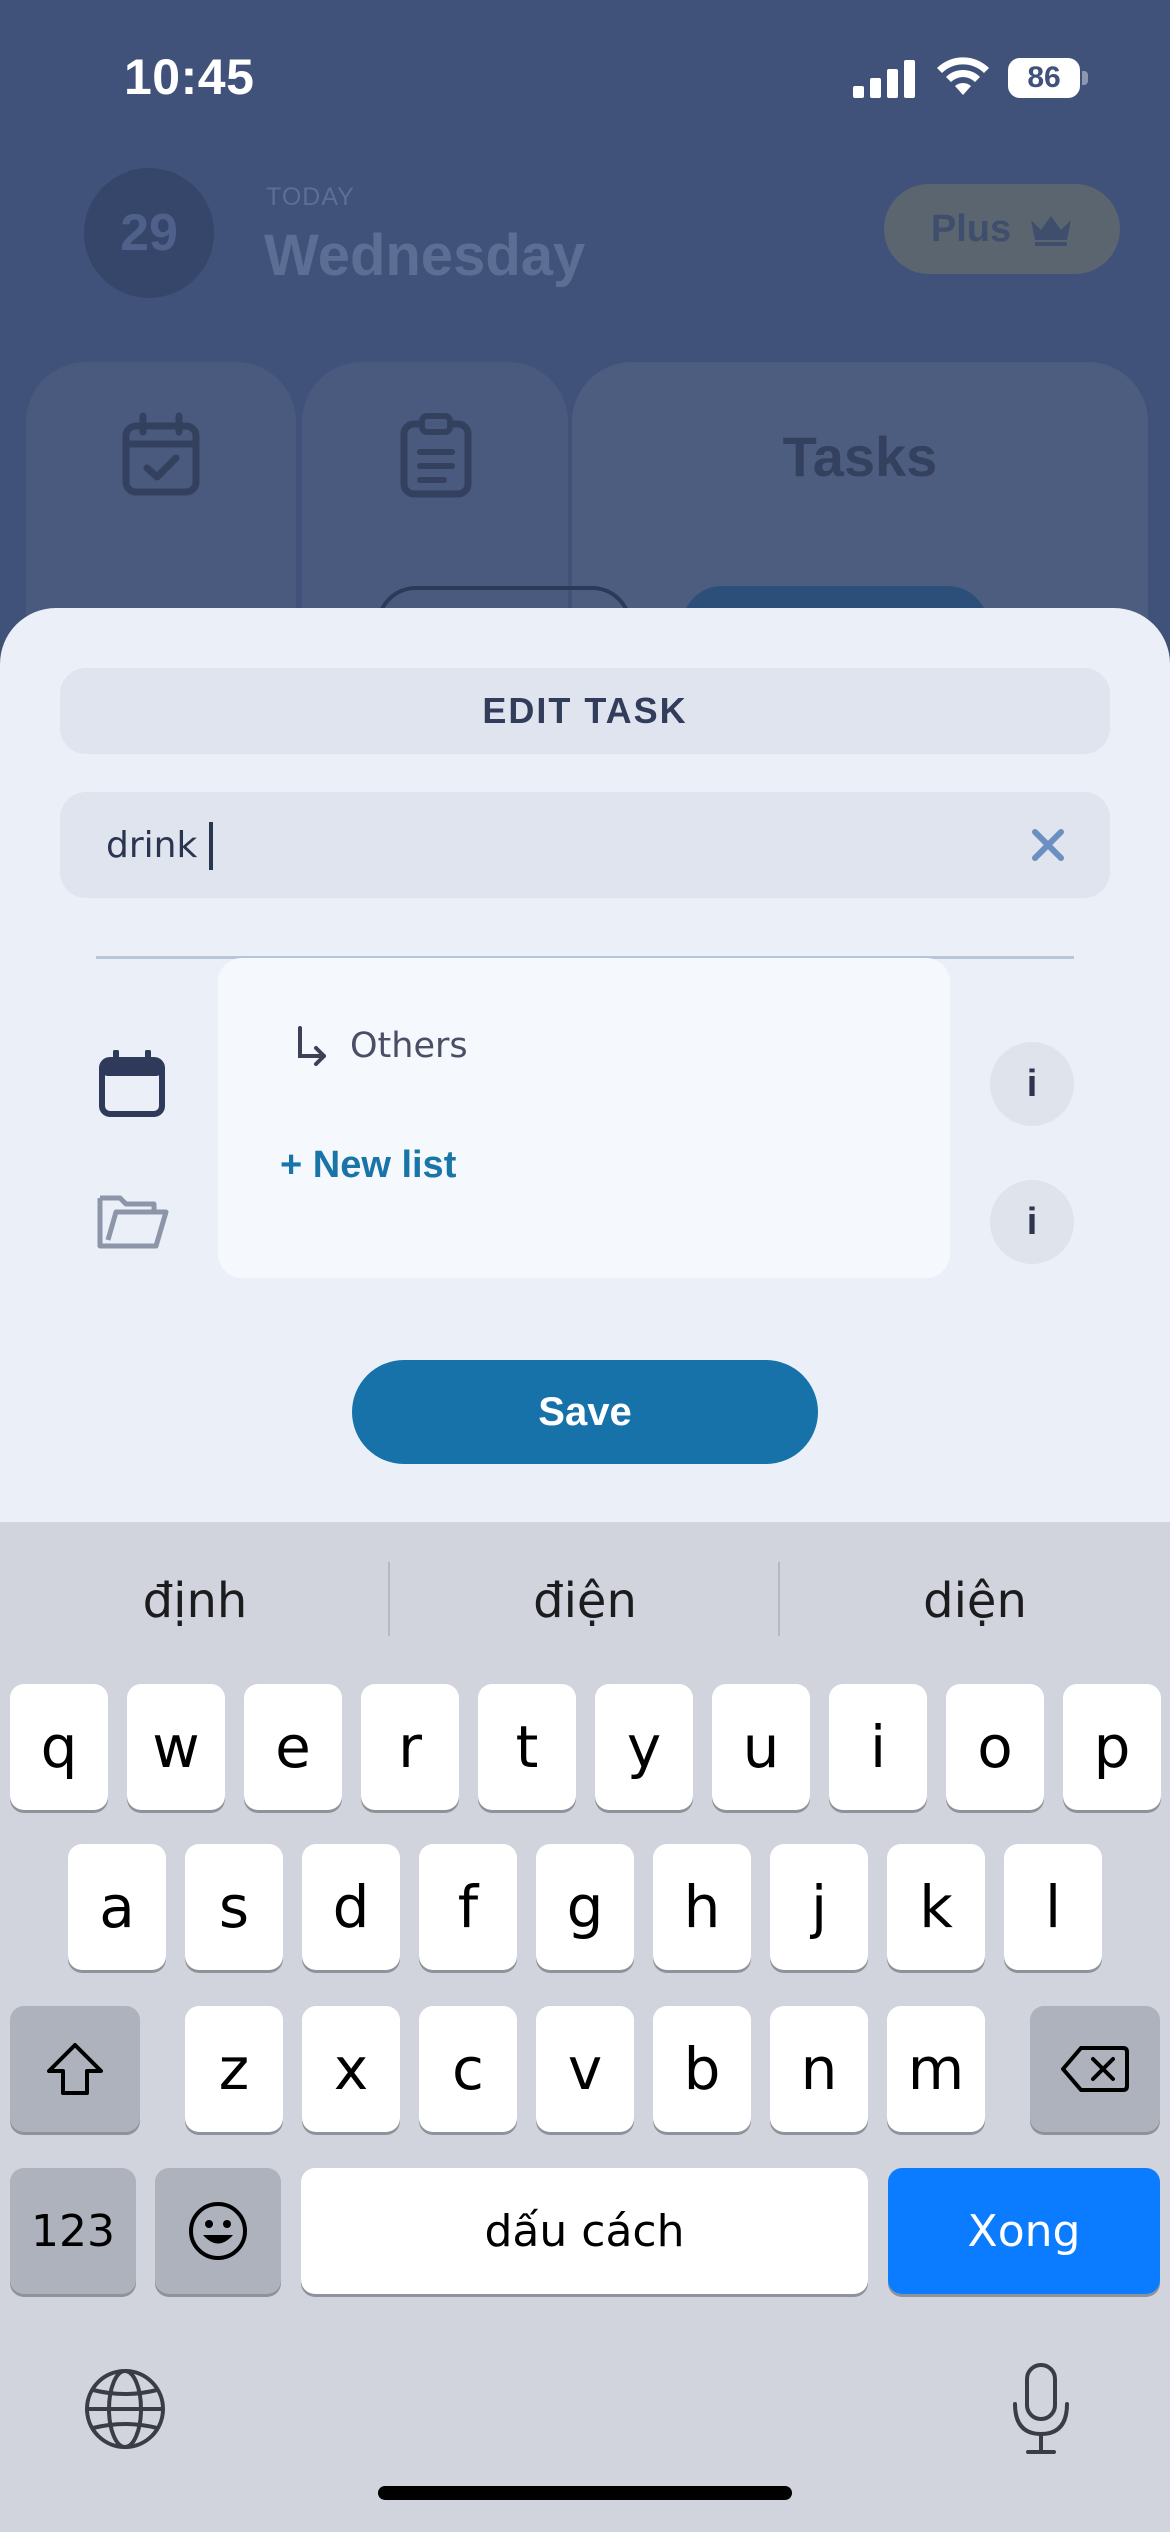 The image size is (1170, 2532). I want to click on backspace-icon, so click(1095, 2069).